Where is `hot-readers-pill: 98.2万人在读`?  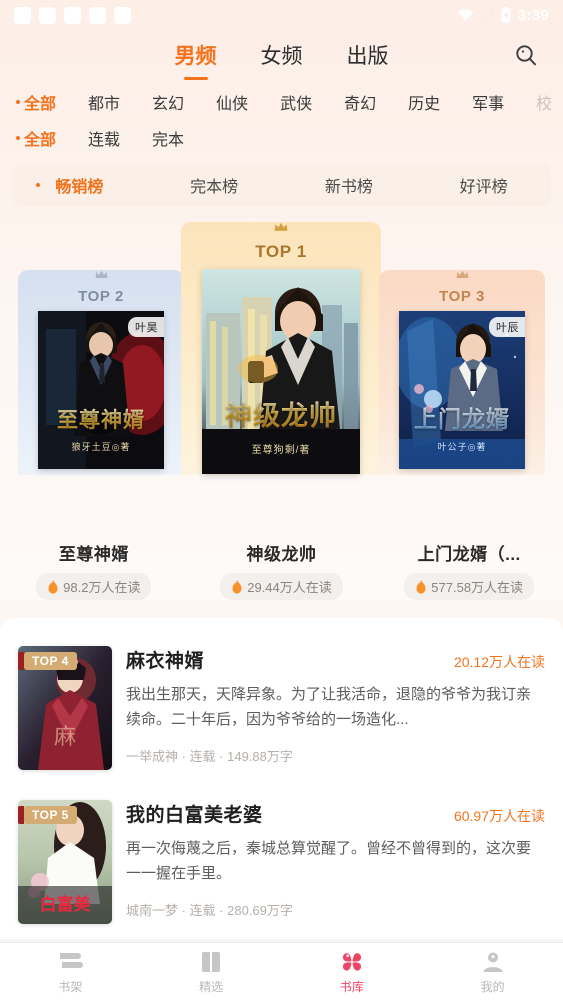 hot-readers-pill: 98.2万人在读 is located at coordinates (94, 586).